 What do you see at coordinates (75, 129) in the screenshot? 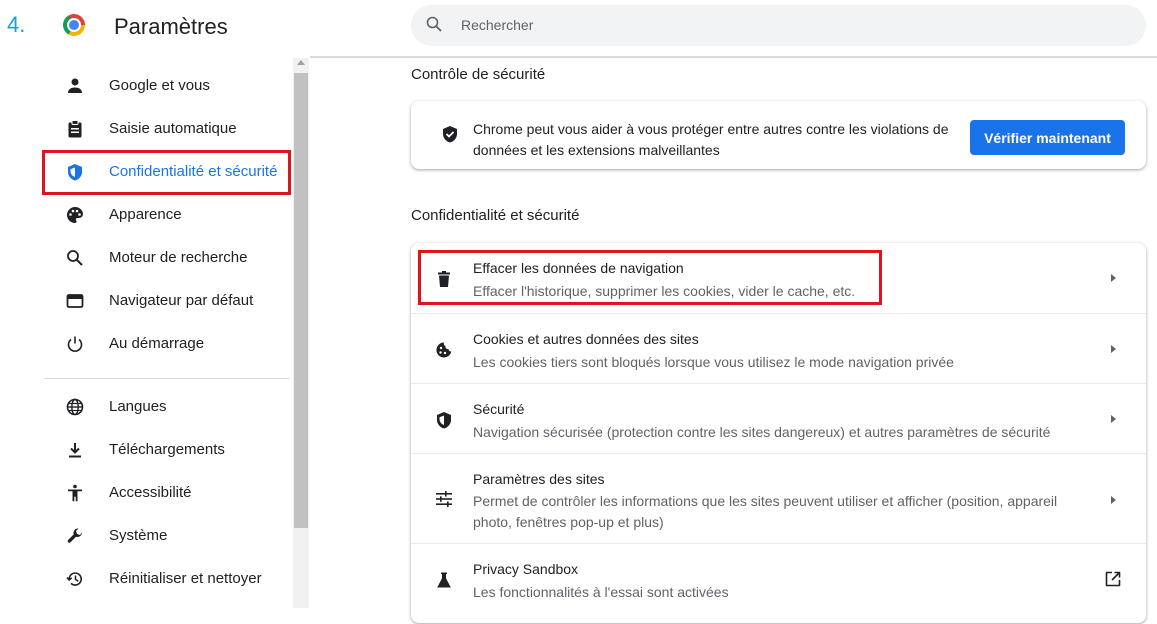
I see `clipboard-icon` at bounding box center [75, 129].